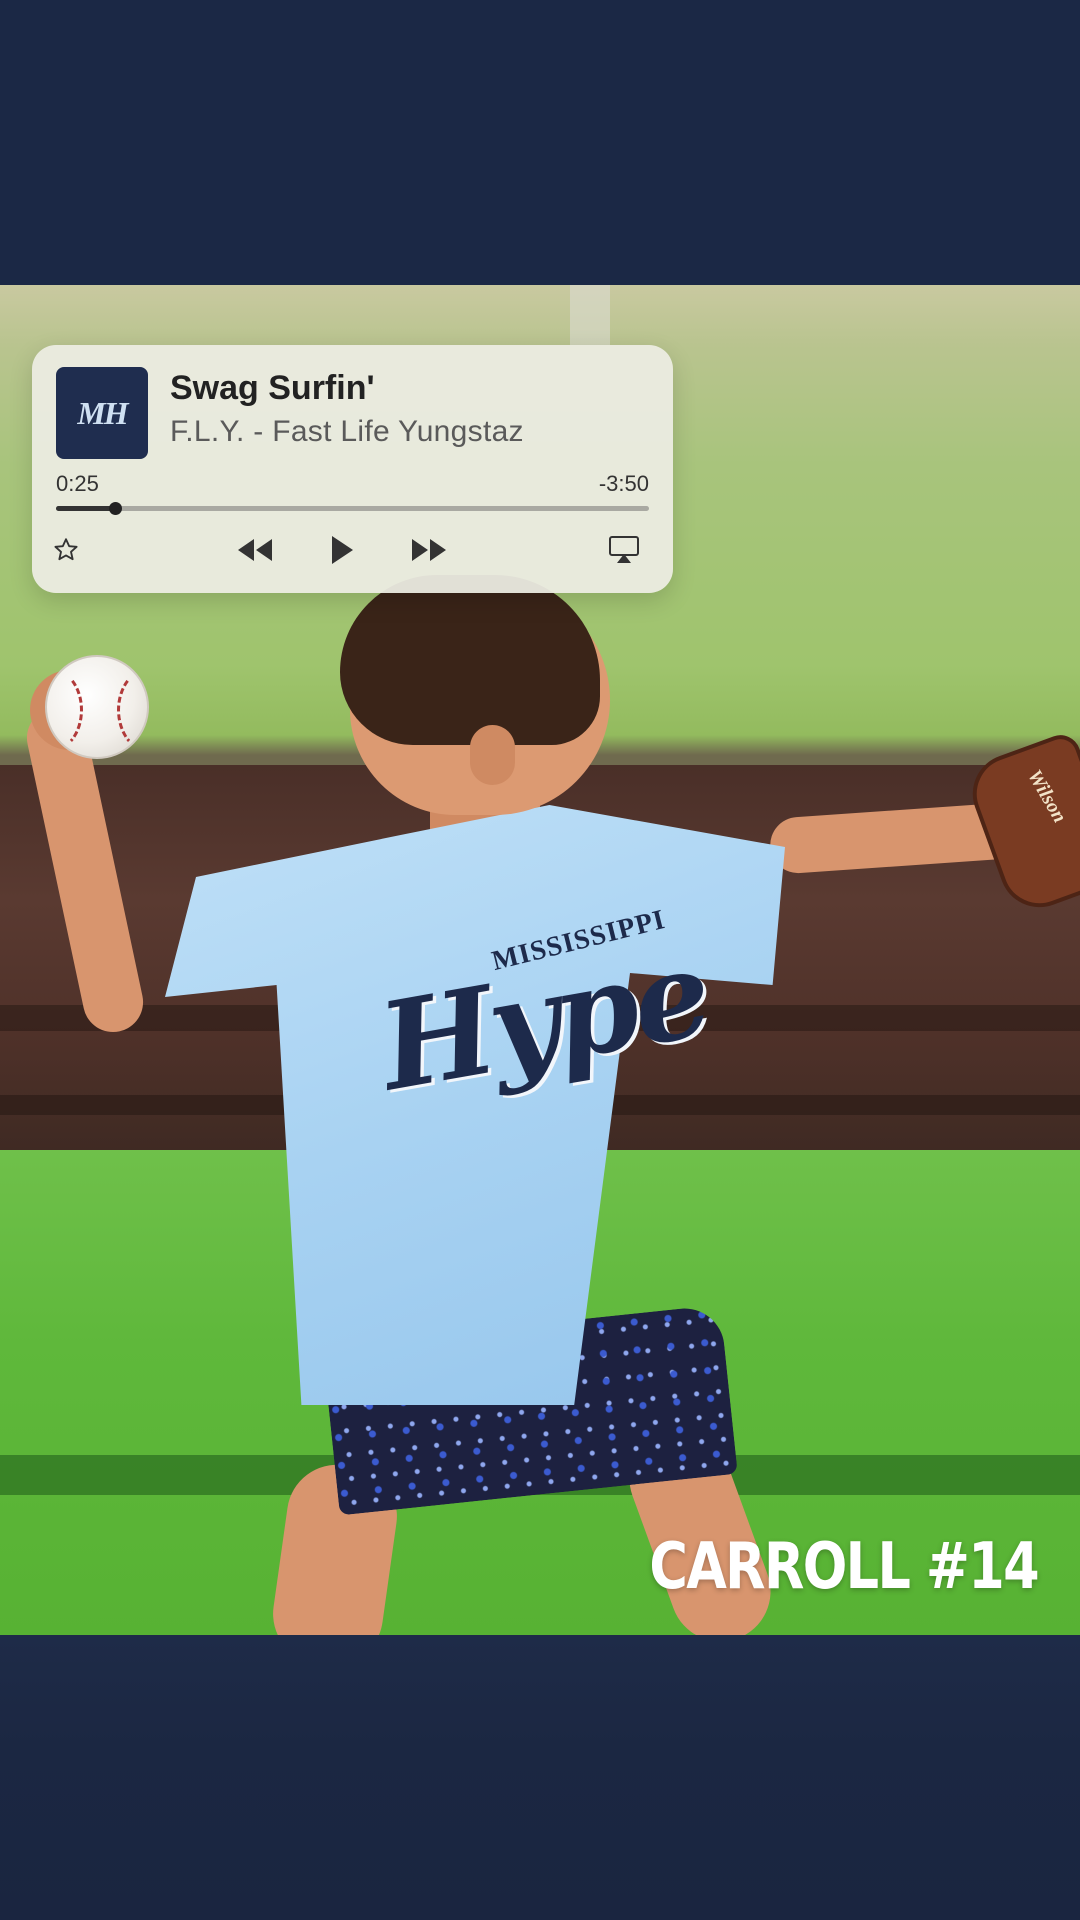 This screenshot has height=1920, width=1080. Describe the element at coordinates (116, 508) in the screenshot. I see `scrubber-thumb` at that location.